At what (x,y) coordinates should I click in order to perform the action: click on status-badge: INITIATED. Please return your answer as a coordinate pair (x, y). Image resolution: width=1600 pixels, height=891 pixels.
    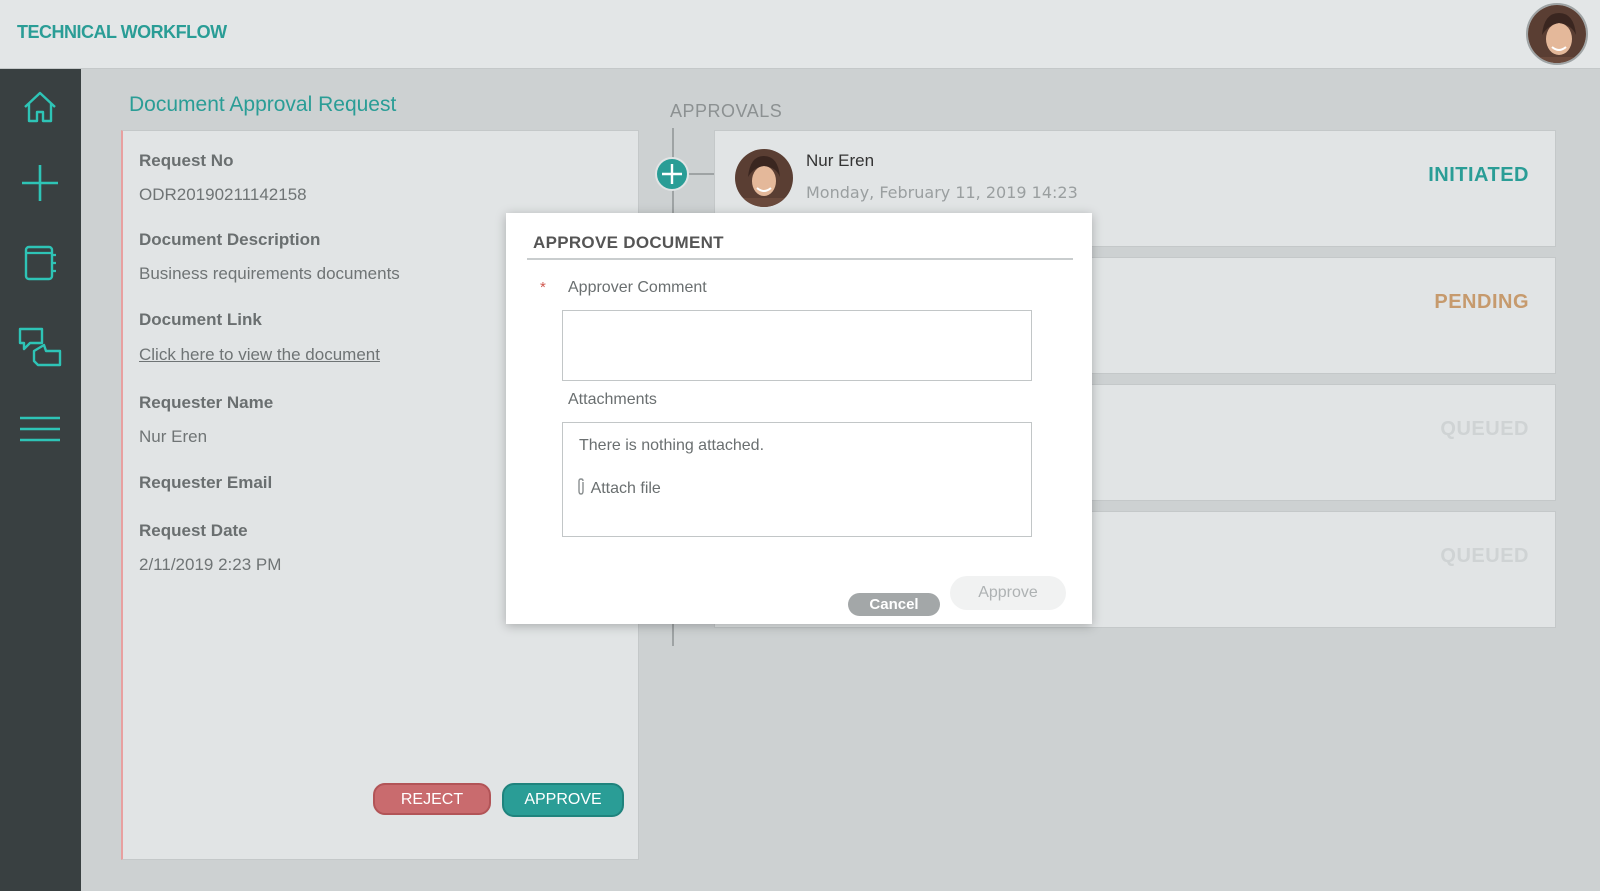
    Looking at the image, I should click on (1478, 175).